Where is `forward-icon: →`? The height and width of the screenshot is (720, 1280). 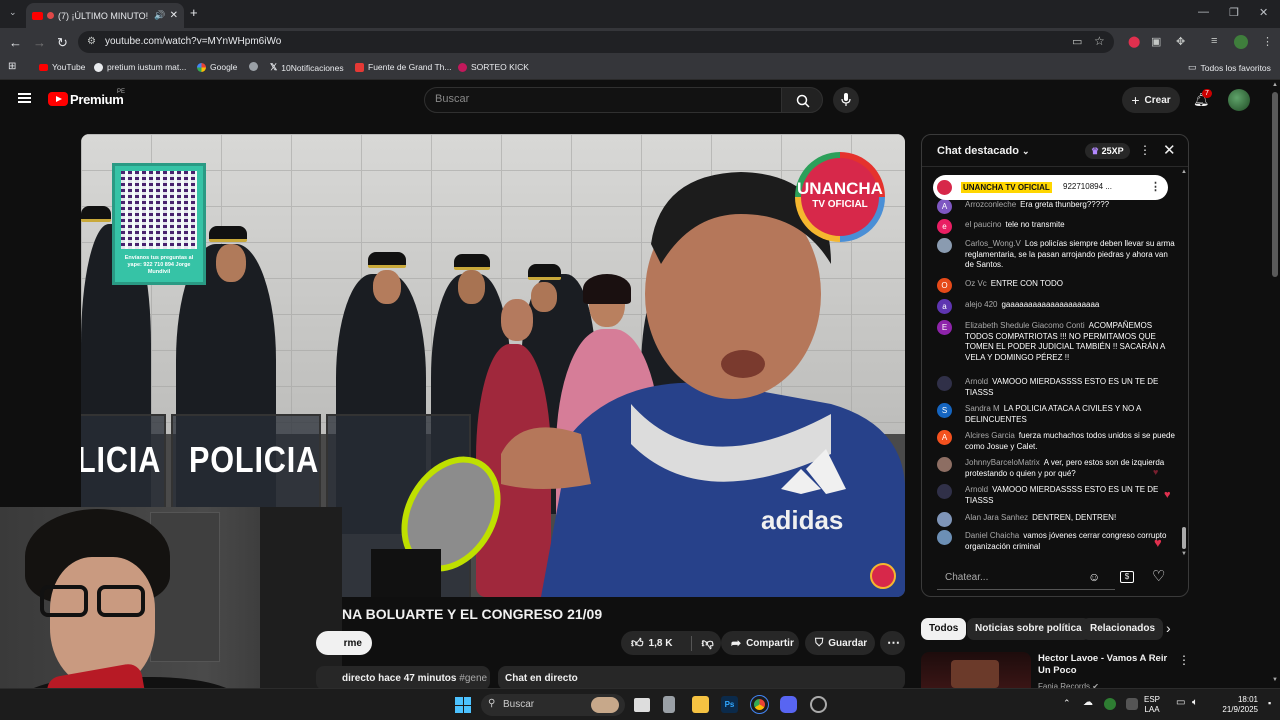
forward-icon: → is located at coordinates (39, 42).